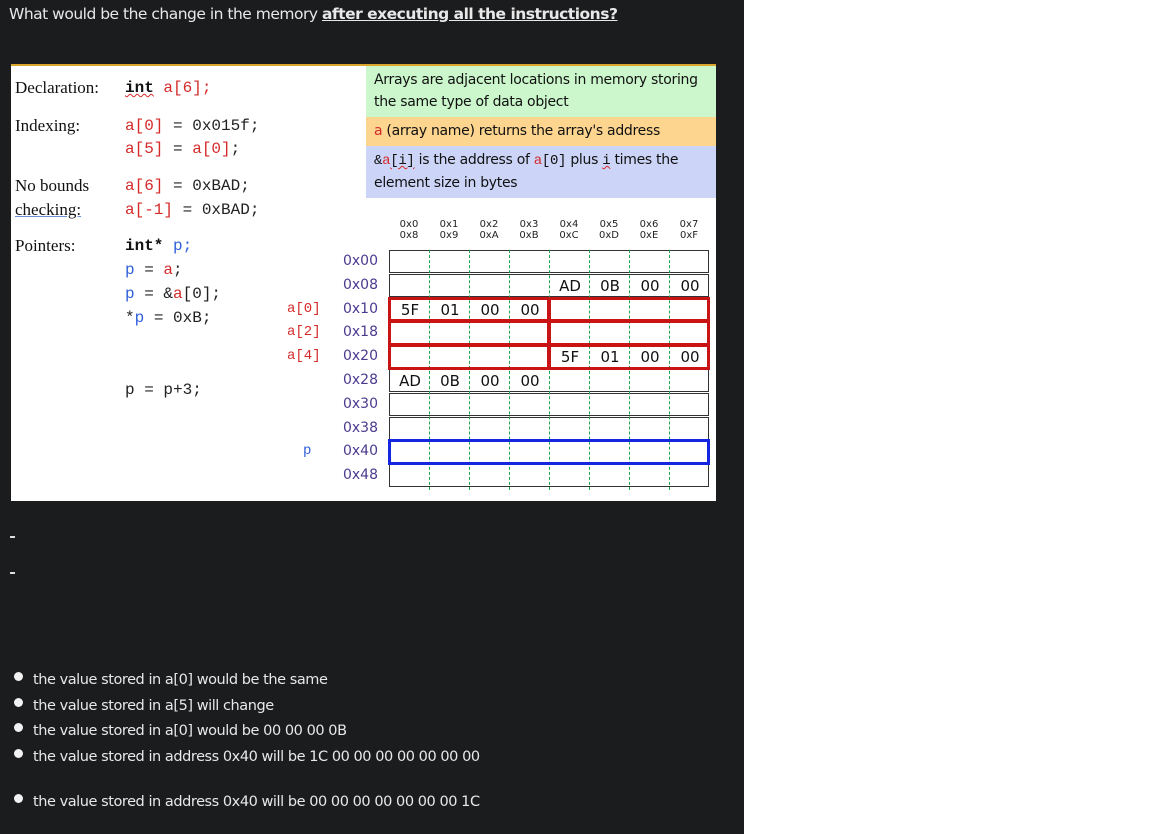 This screenshot has width=1152, height=834. Describe the element at coordinates (57, 87) in the screenshot. I see `declaration-label: Declaration:` at that location.